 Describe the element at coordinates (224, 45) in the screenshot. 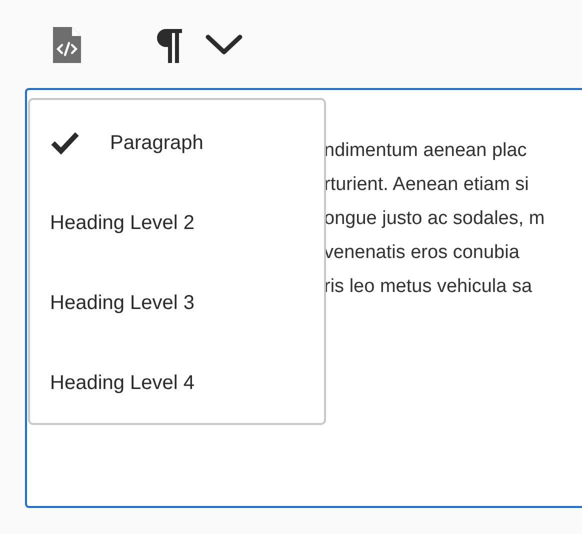

I see `chevron-down-icon` at that location.